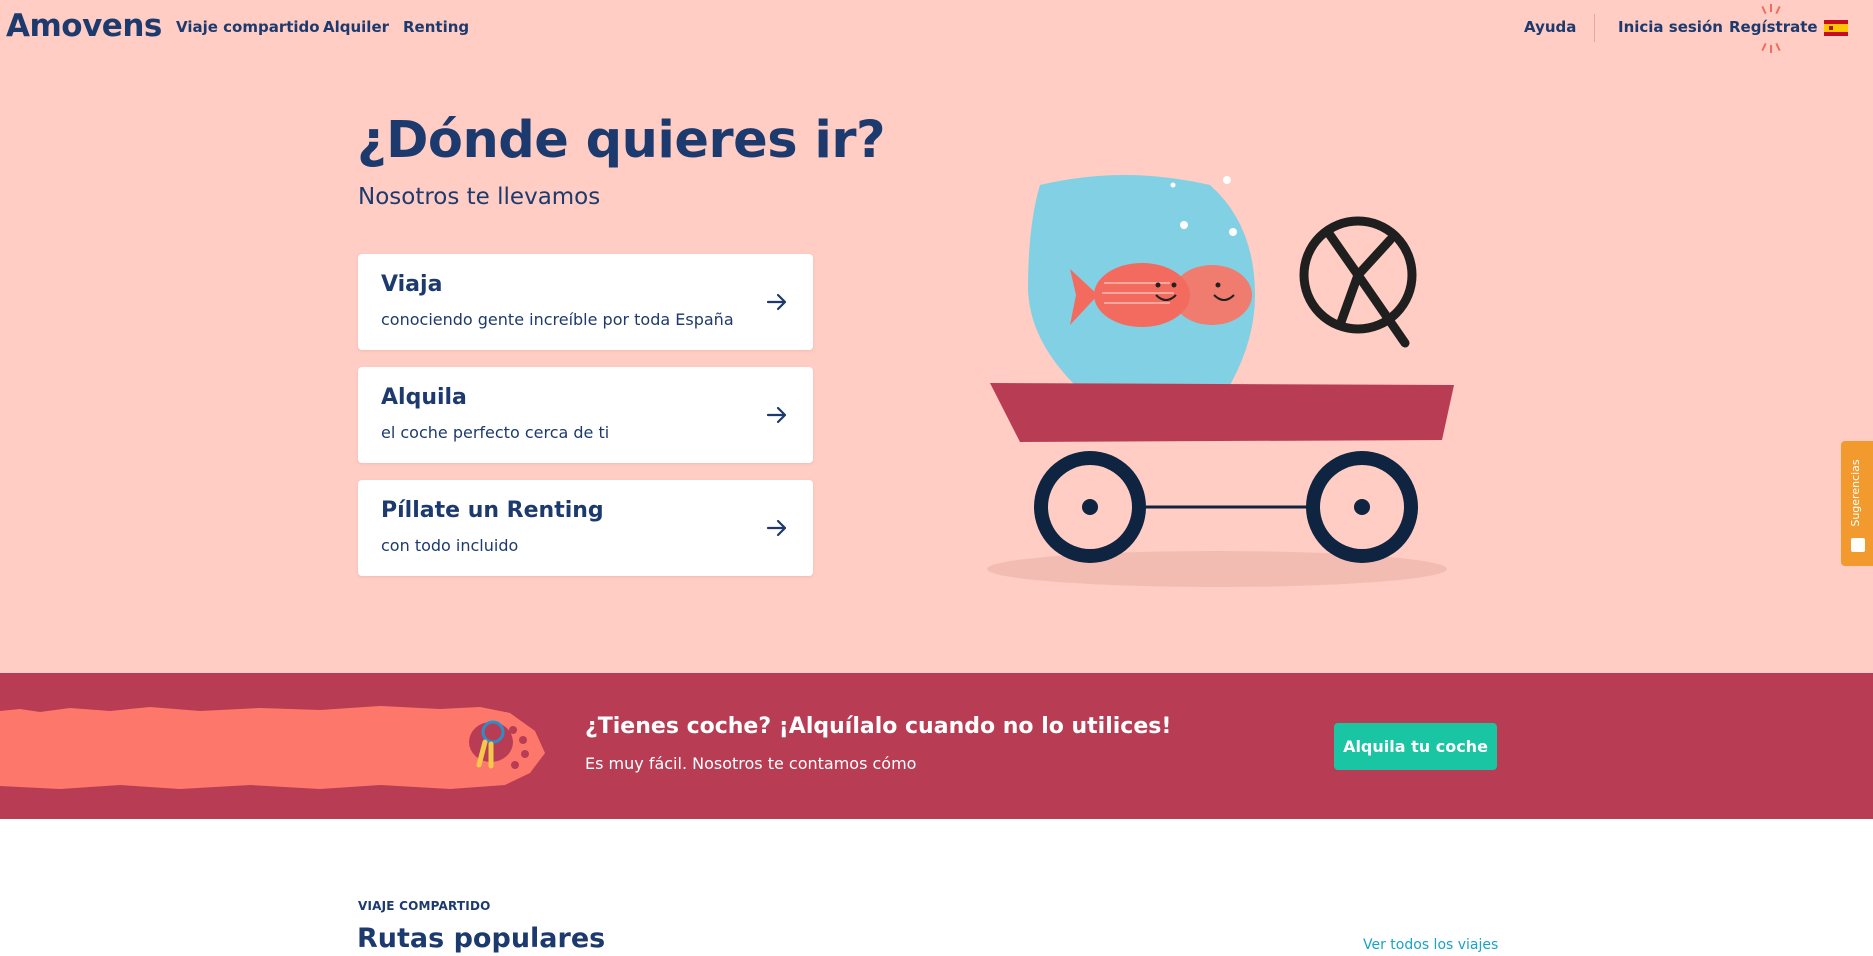 The image size is (1873, 956). Describe the element at coordinates (585, 415) in the screenshot. I see `card-alquila: Alquila el coche perfecto cerca de ti` at that location.